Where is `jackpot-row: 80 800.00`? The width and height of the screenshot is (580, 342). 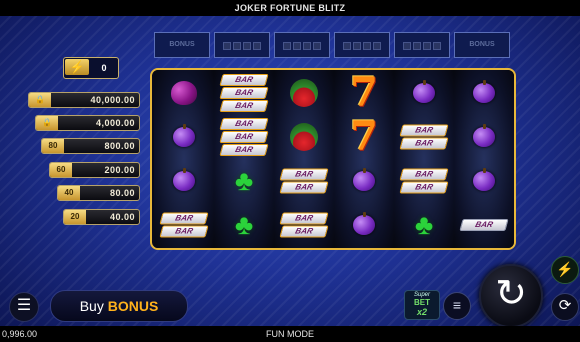
jackpot-row: 80 800.00 is located at coordinates (90, 146).